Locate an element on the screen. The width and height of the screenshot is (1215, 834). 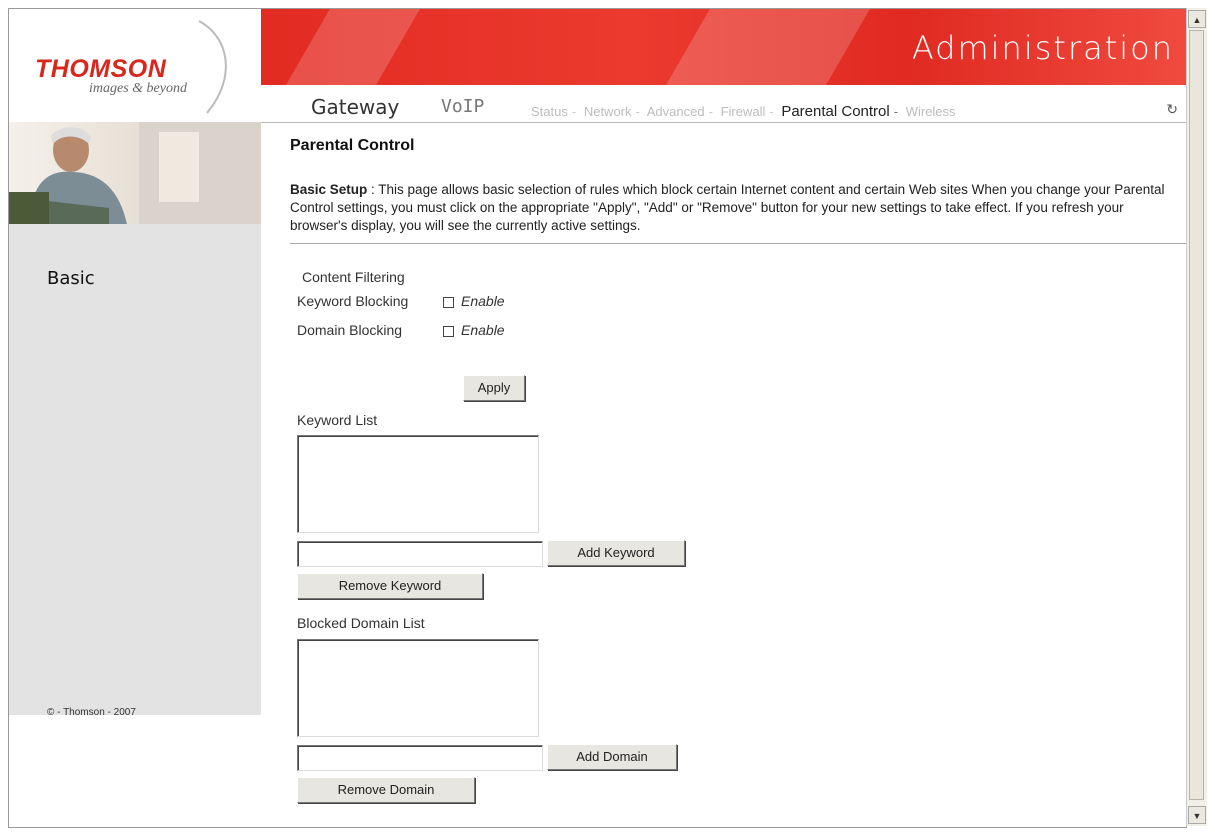
keyword-enable-label: Enable is located at coordinates (483, 301).